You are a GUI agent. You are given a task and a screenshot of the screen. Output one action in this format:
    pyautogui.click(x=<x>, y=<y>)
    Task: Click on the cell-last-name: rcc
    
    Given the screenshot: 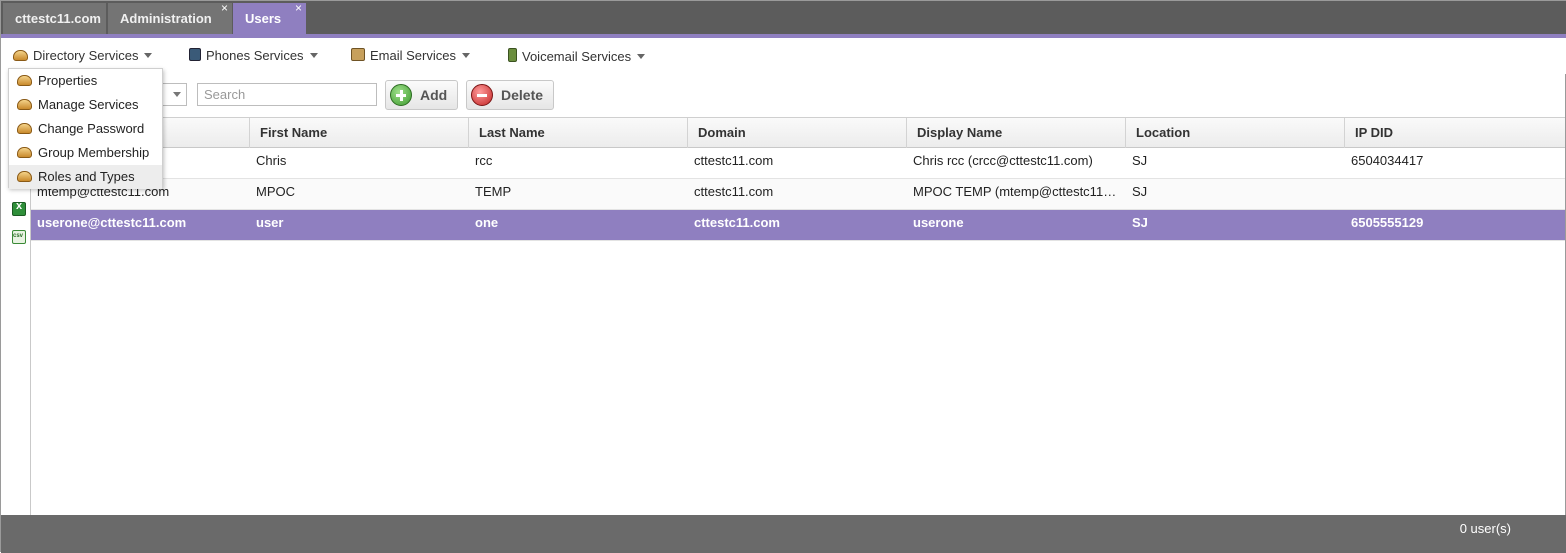 What is the action you would take?
    pyautogui.click(x=484, y=160)
    